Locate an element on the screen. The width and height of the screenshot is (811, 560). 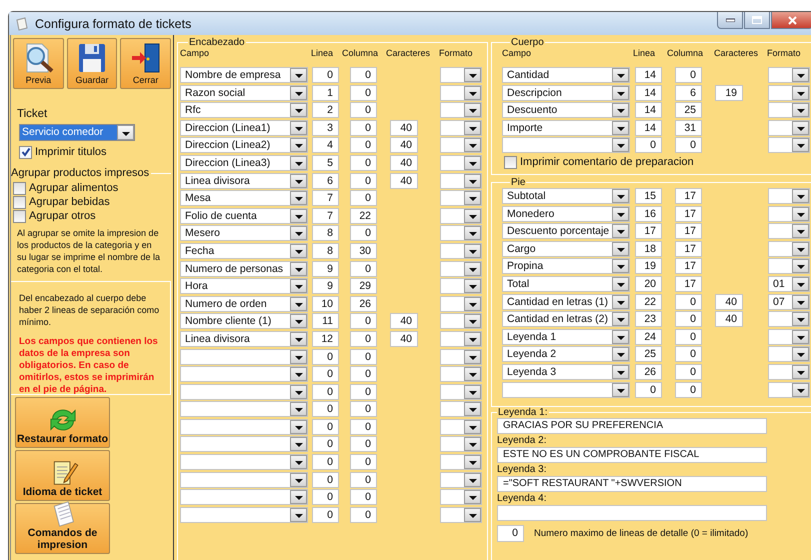
leyenda-field: ="SOFT RESTAURANT "+SWVERSION is located at coordinates (632, 484).